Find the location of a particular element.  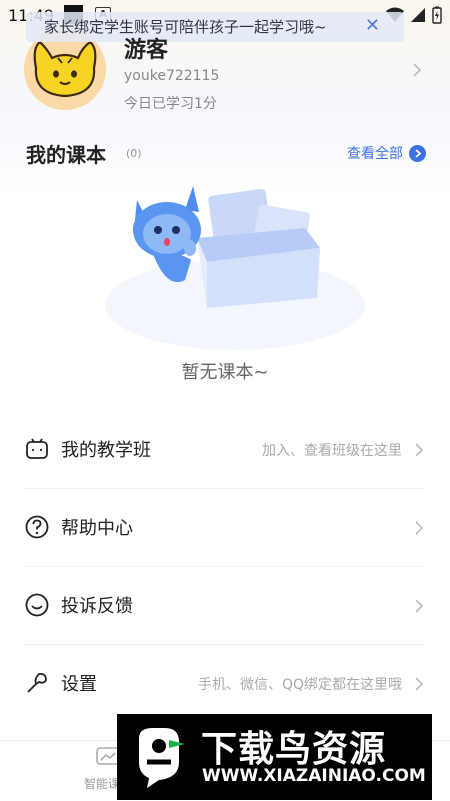

empty-textbooks-text: 暂无课本~ is located at coordinates (225, 372).